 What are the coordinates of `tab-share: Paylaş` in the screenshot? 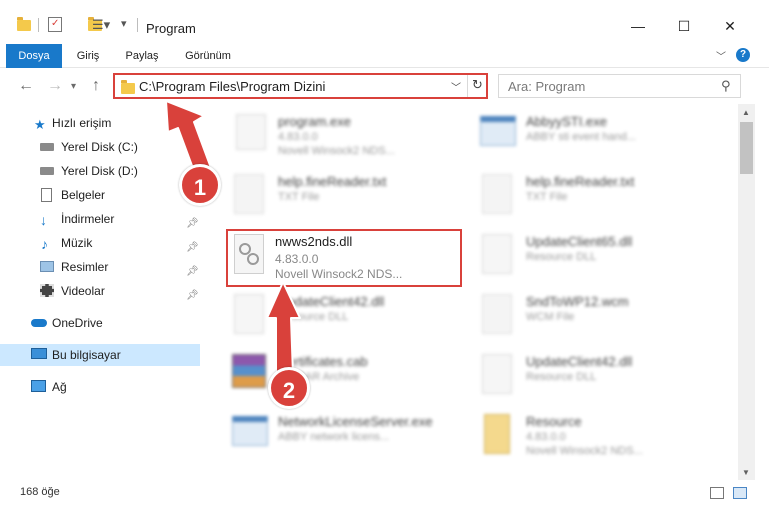 It's located at (142, 56).